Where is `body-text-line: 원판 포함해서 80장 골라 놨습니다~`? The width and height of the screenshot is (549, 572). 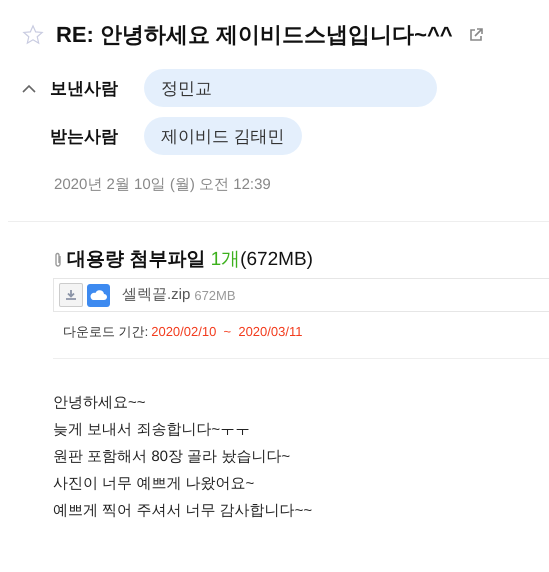
body-text-line: 원판 포함해서 80장 골라 놨습니다~ is located at coordinates (172, 456).